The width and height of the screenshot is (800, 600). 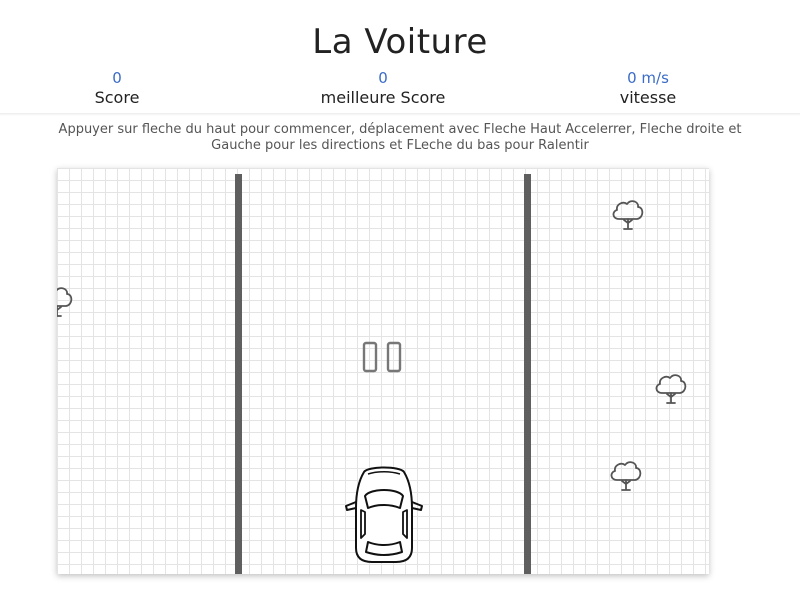 What do you see at coordinates (400, 42) in the screenshot?
I see `page-title: La Voiture` at bounding box center [400, 42].